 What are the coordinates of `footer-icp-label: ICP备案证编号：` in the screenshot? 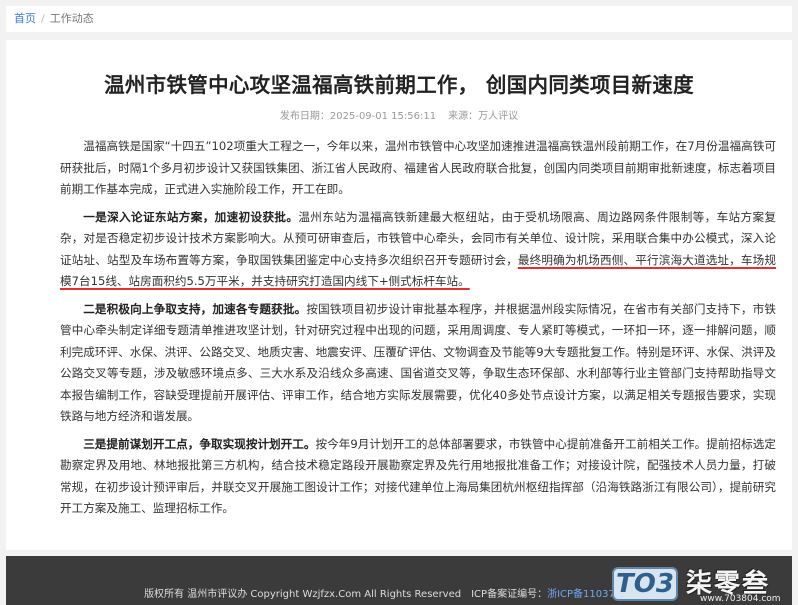 It's located at (509, 594).